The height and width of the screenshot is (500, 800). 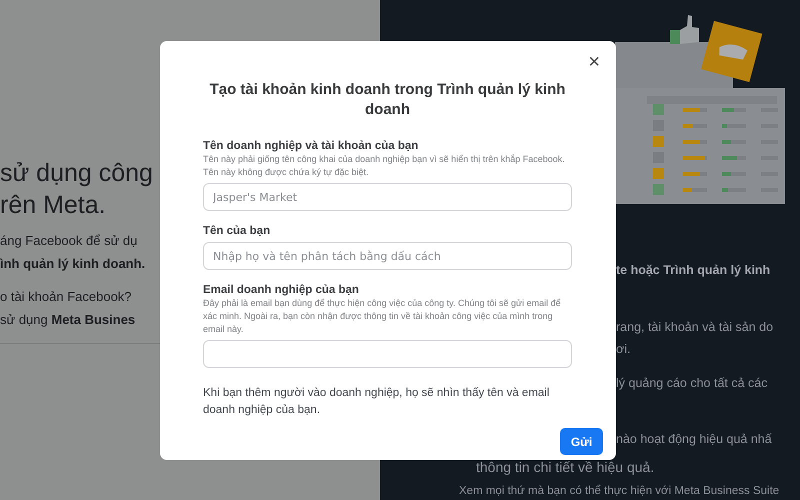 What do you see at coordinates (77, 173) in the screenshot?
I see `heading-line: sử dụng công` at bounding box center [77, 173].